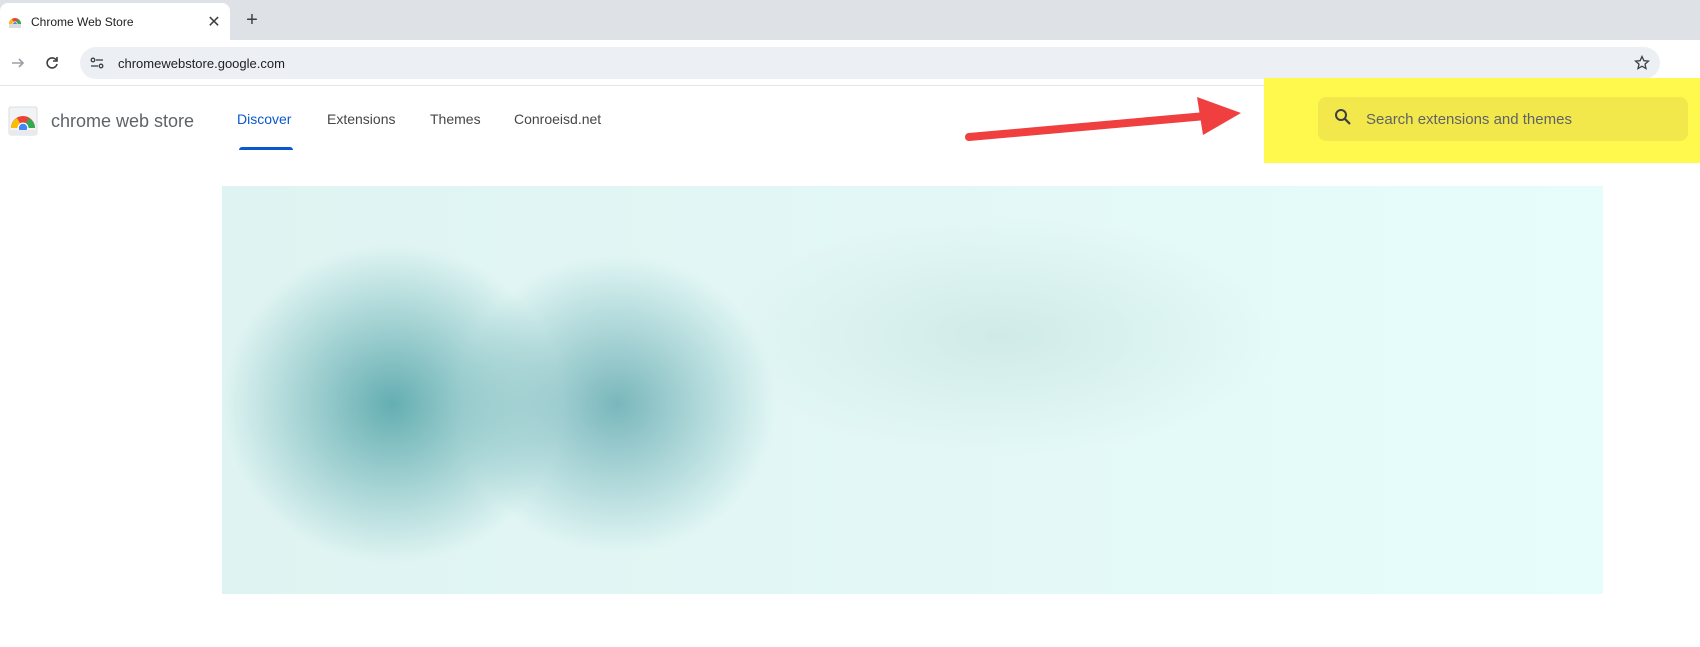  What do you see at coordinates (455, 119) in the screenshot?
I see `tab-themes: Themes` at bounding box center [455, 119].